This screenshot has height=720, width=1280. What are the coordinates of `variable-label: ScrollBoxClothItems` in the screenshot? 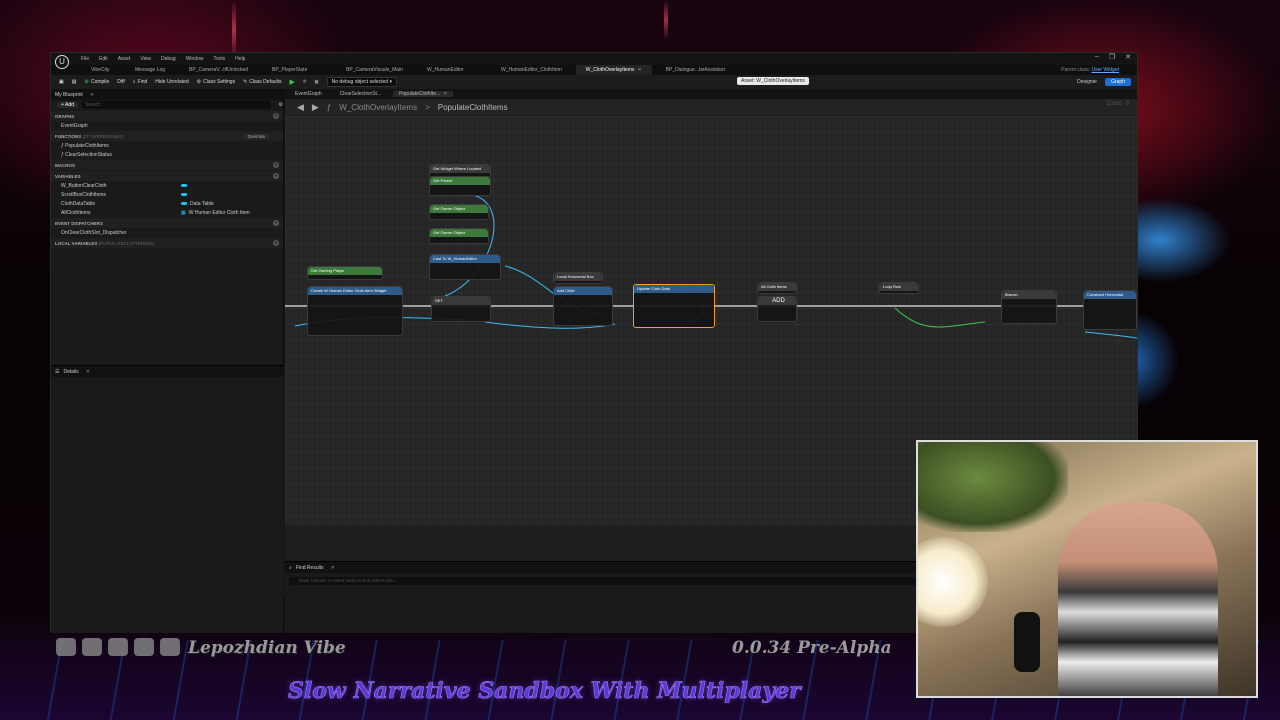 It's located at (84, 194).